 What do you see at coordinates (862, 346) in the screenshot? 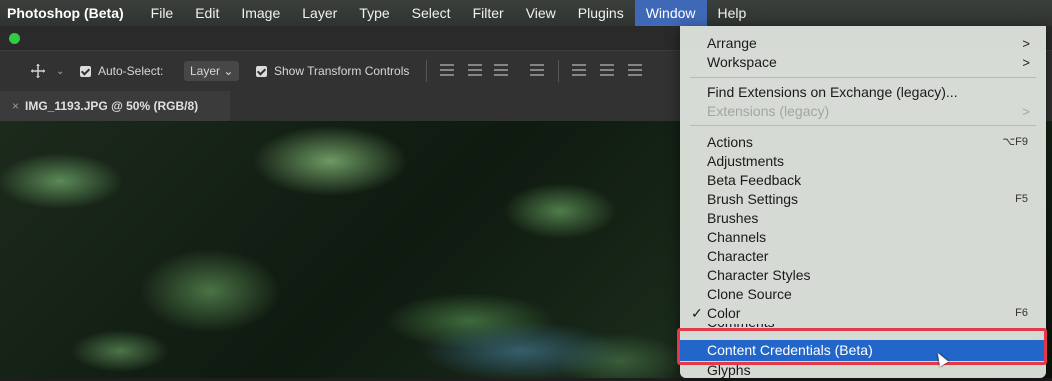
I see `highlight-annotation-box` at bounding box center [862, 346].